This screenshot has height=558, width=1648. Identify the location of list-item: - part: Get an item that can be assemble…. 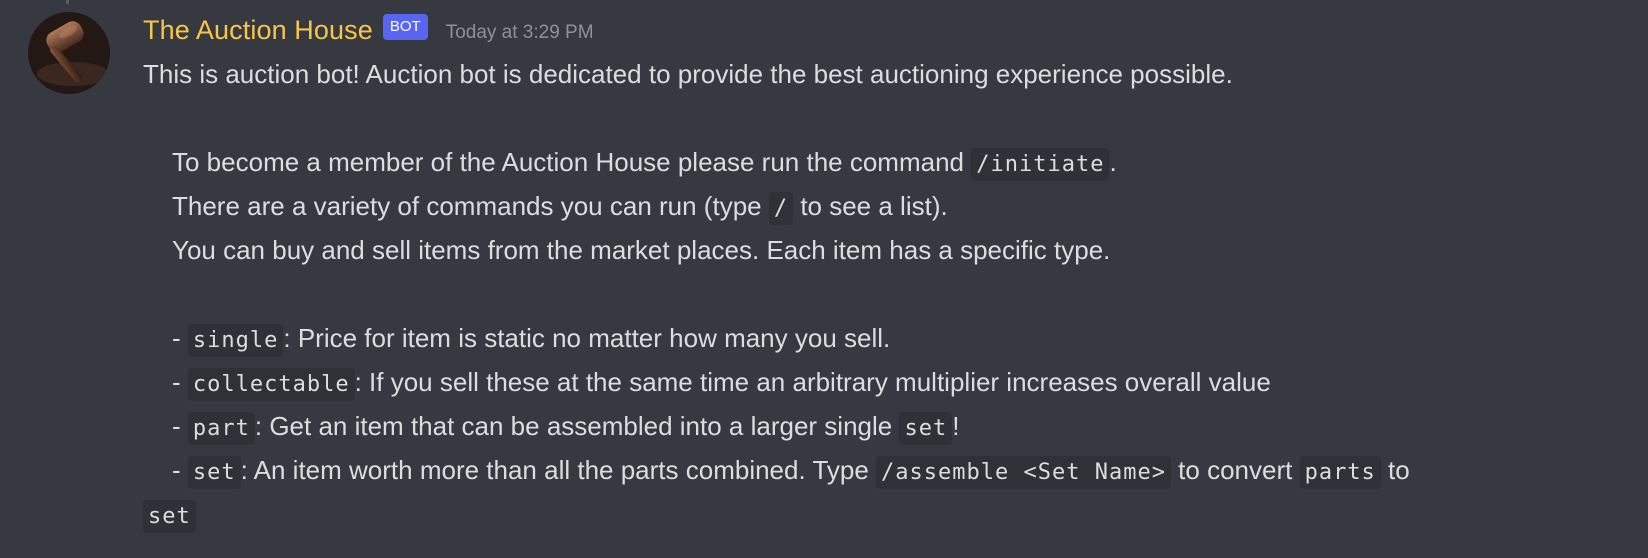
(888, 426).